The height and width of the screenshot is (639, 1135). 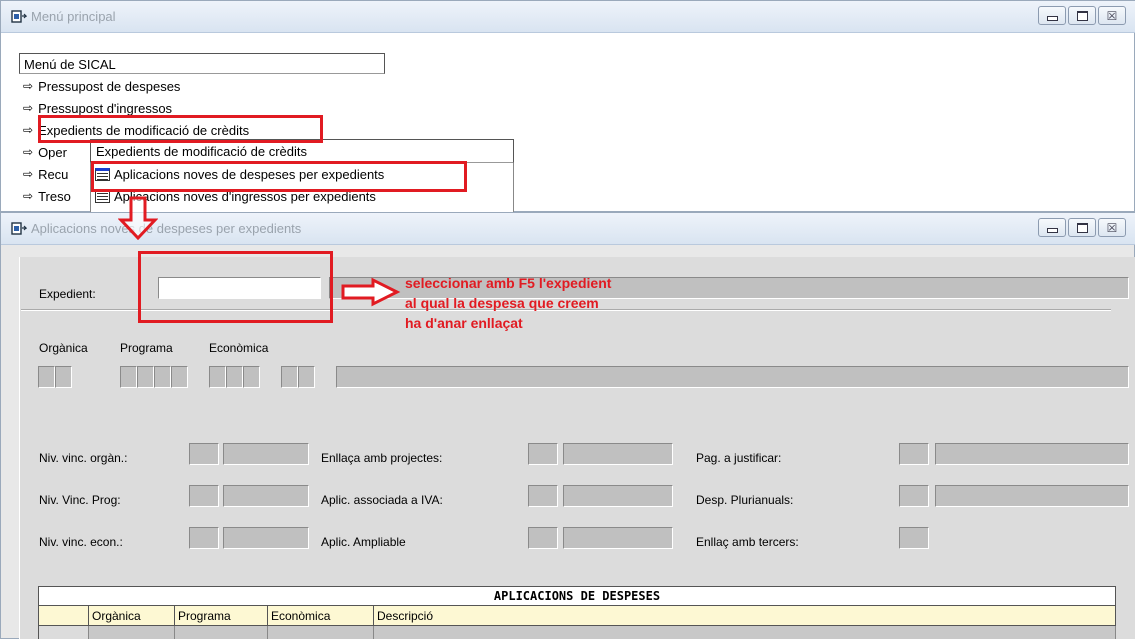 What do you see at coordinates (266, 454) in the screenshot?
I see `niv-vinc-organ-desc` at bounding box center [266, 454].